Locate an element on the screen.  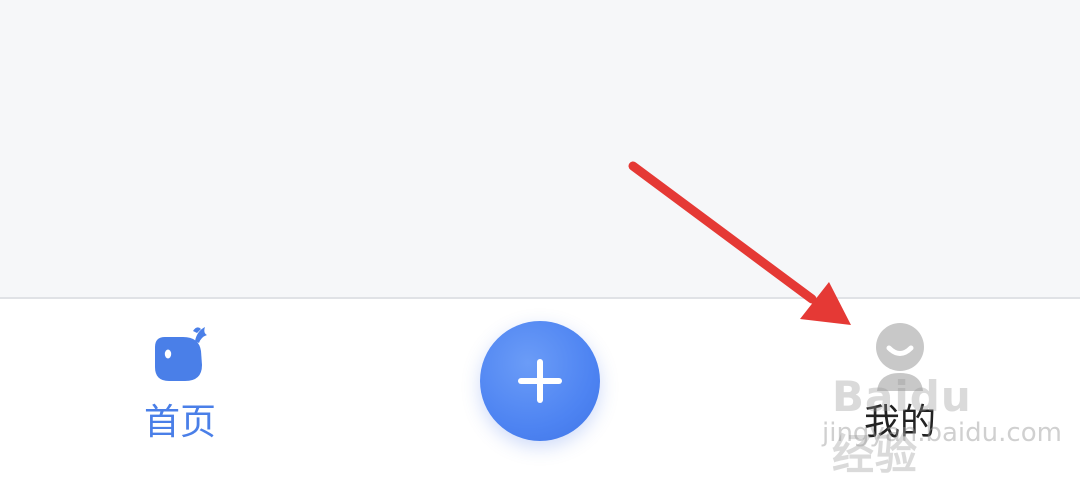
plus-icon is located at coordinates (540, 383).